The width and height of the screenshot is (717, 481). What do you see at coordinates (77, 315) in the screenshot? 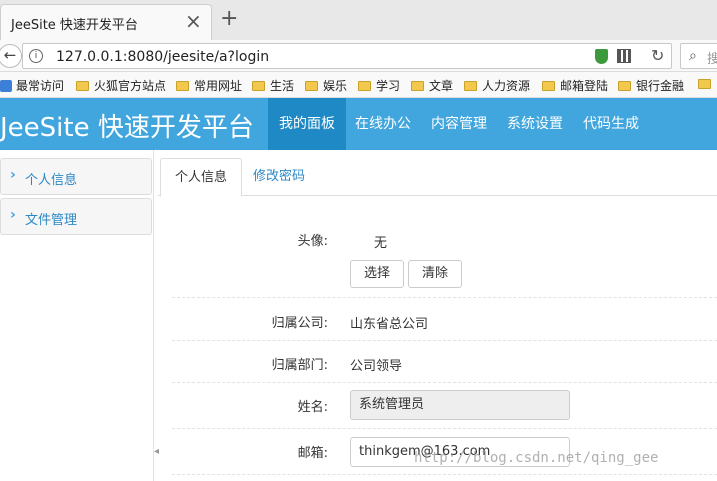
I see `left-sidebar: › 个人信息 › 文件管理` at bounding box center [77, 315].